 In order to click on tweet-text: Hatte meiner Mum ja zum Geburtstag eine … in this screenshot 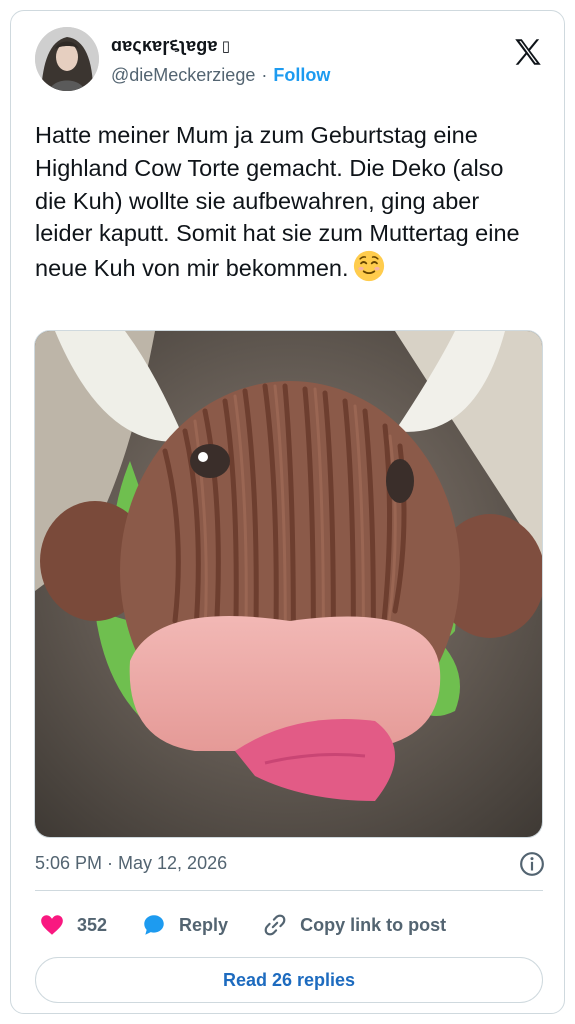, I will do `click(287, 202)`.